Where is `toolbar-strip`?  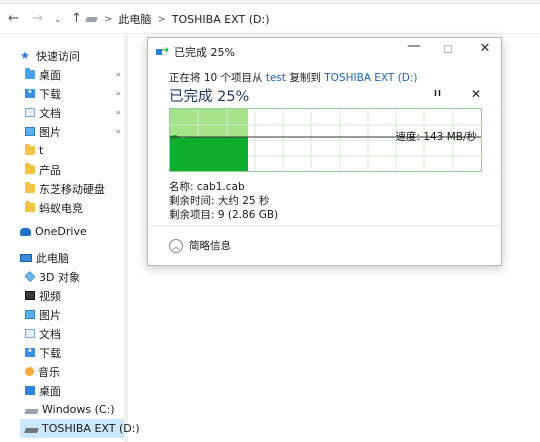 toolbar-strip is located at coordinates (270, 2).